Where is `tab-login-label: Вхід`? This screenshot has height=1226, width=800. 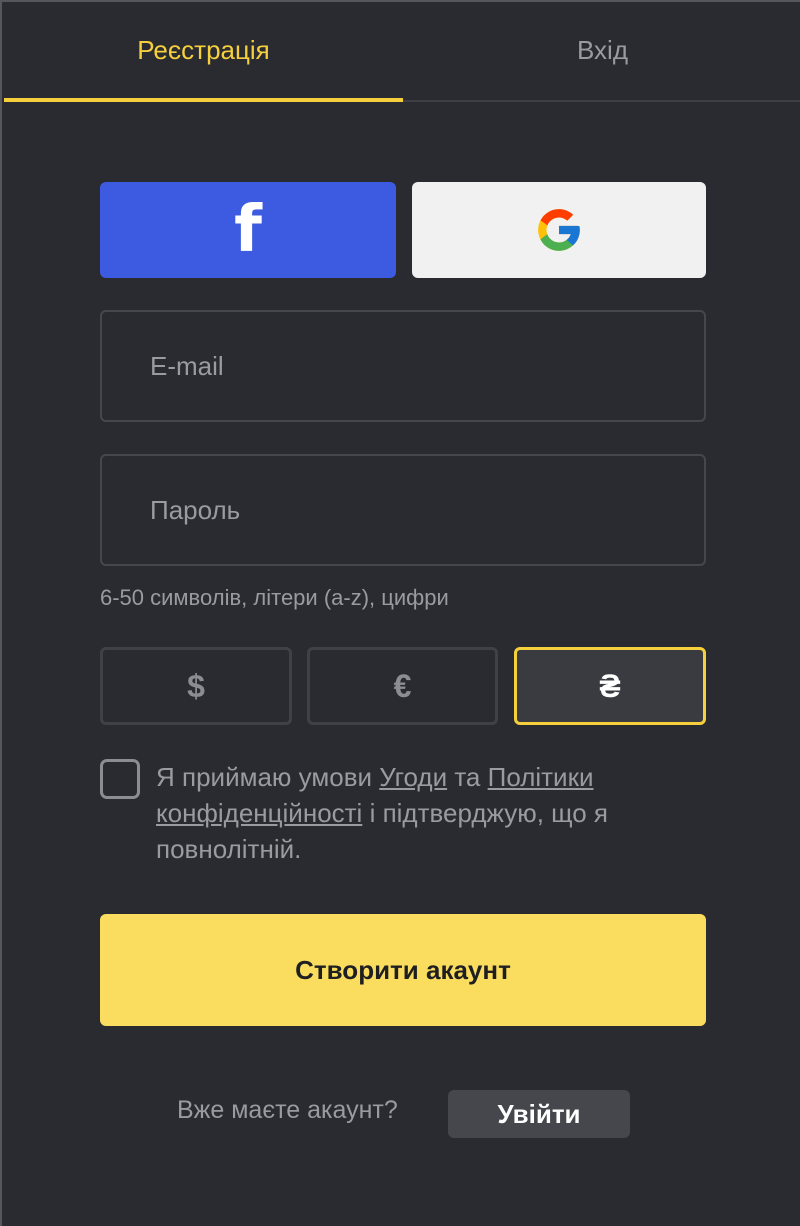
tab-login-label: Вхід is located at coordinates (602, 49).